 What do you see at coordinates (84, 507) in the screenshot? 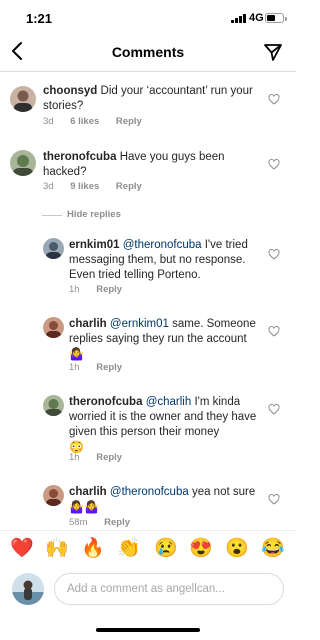
I see `shrug-emoji: 🤷‍♀️🤷‍♀️` at bounding box center [84, 507].